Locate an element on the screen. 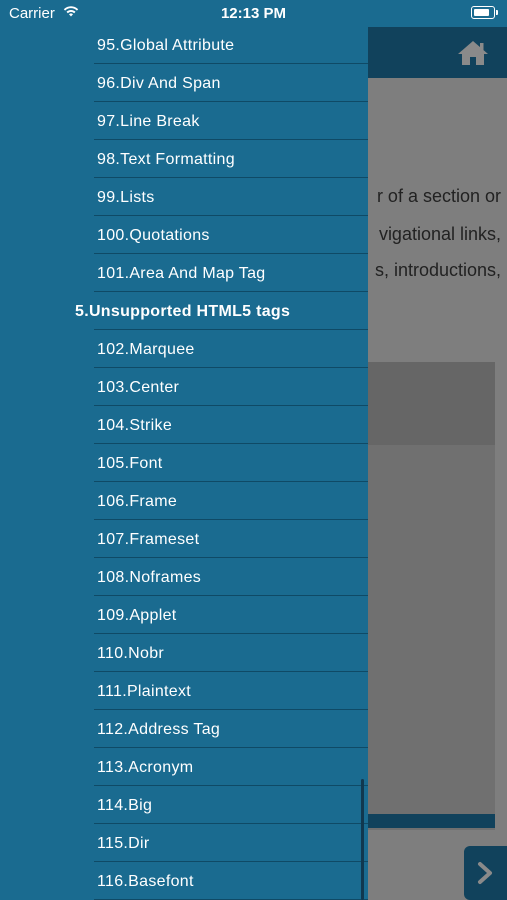 The height and width of the screenshot is (900, 507). status-bar: Carrier 12:13 PM is located at coordinates (253, 13).